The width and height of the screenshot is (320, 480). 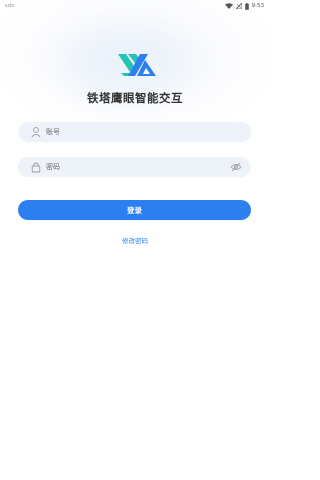 I want to click on change-password-link: 修改密码, so click(x=135, y=240).